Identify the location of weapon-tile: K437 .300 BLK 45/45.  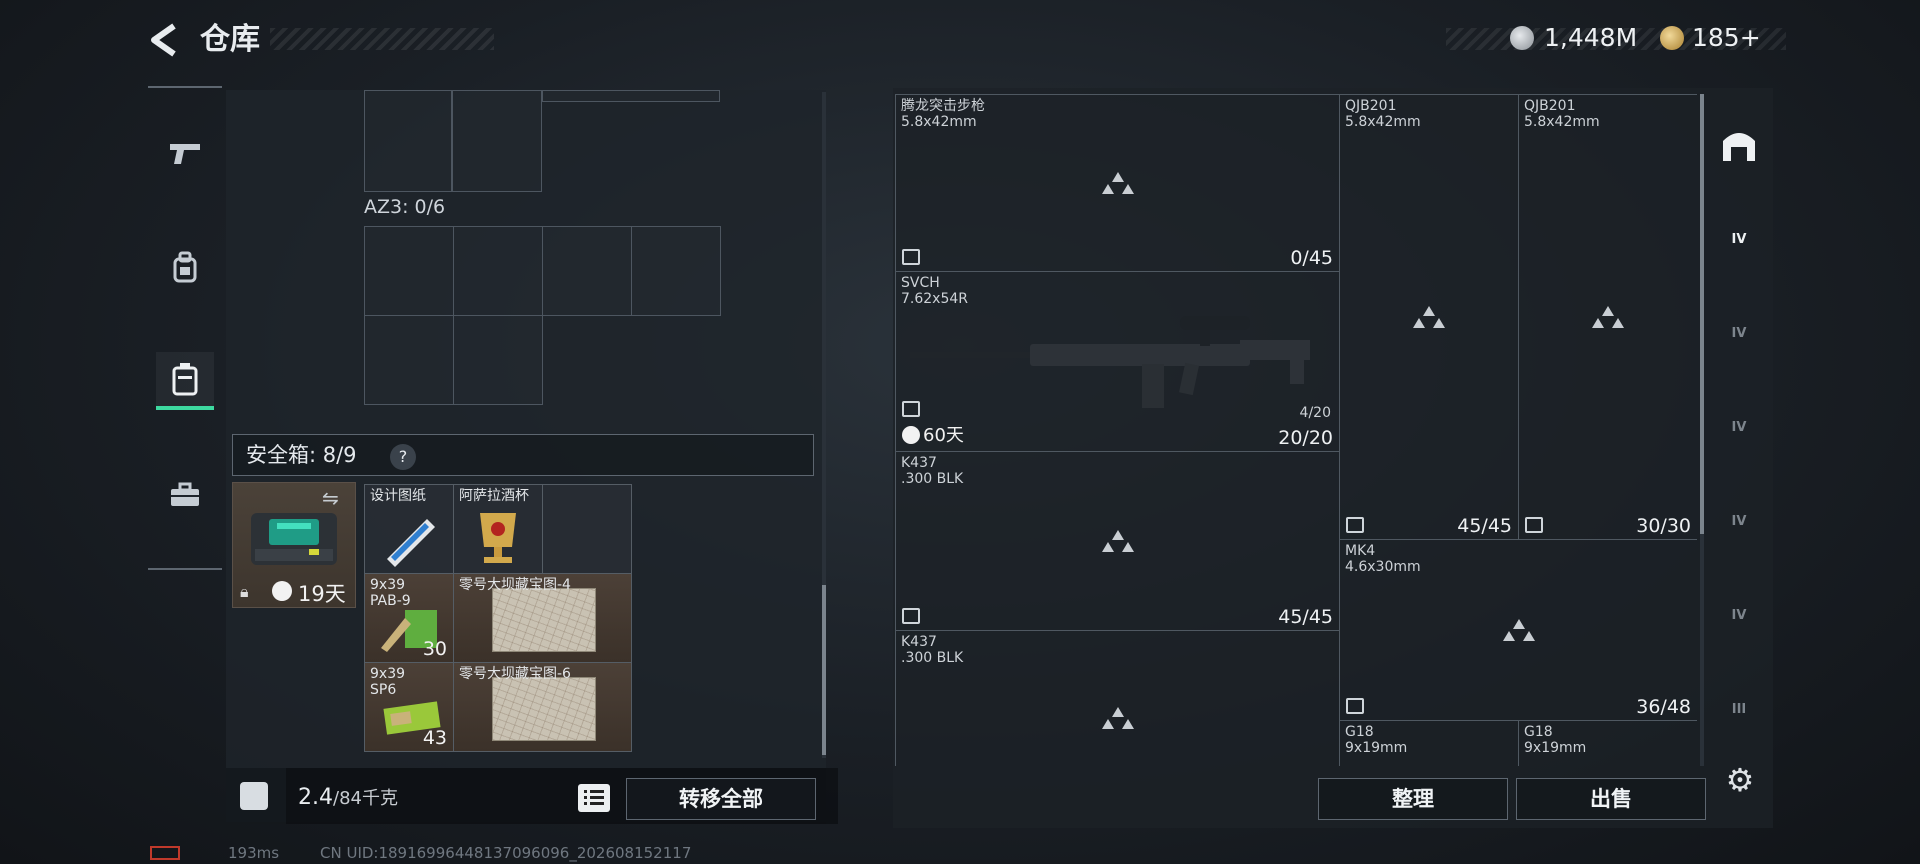
(1117, 541).